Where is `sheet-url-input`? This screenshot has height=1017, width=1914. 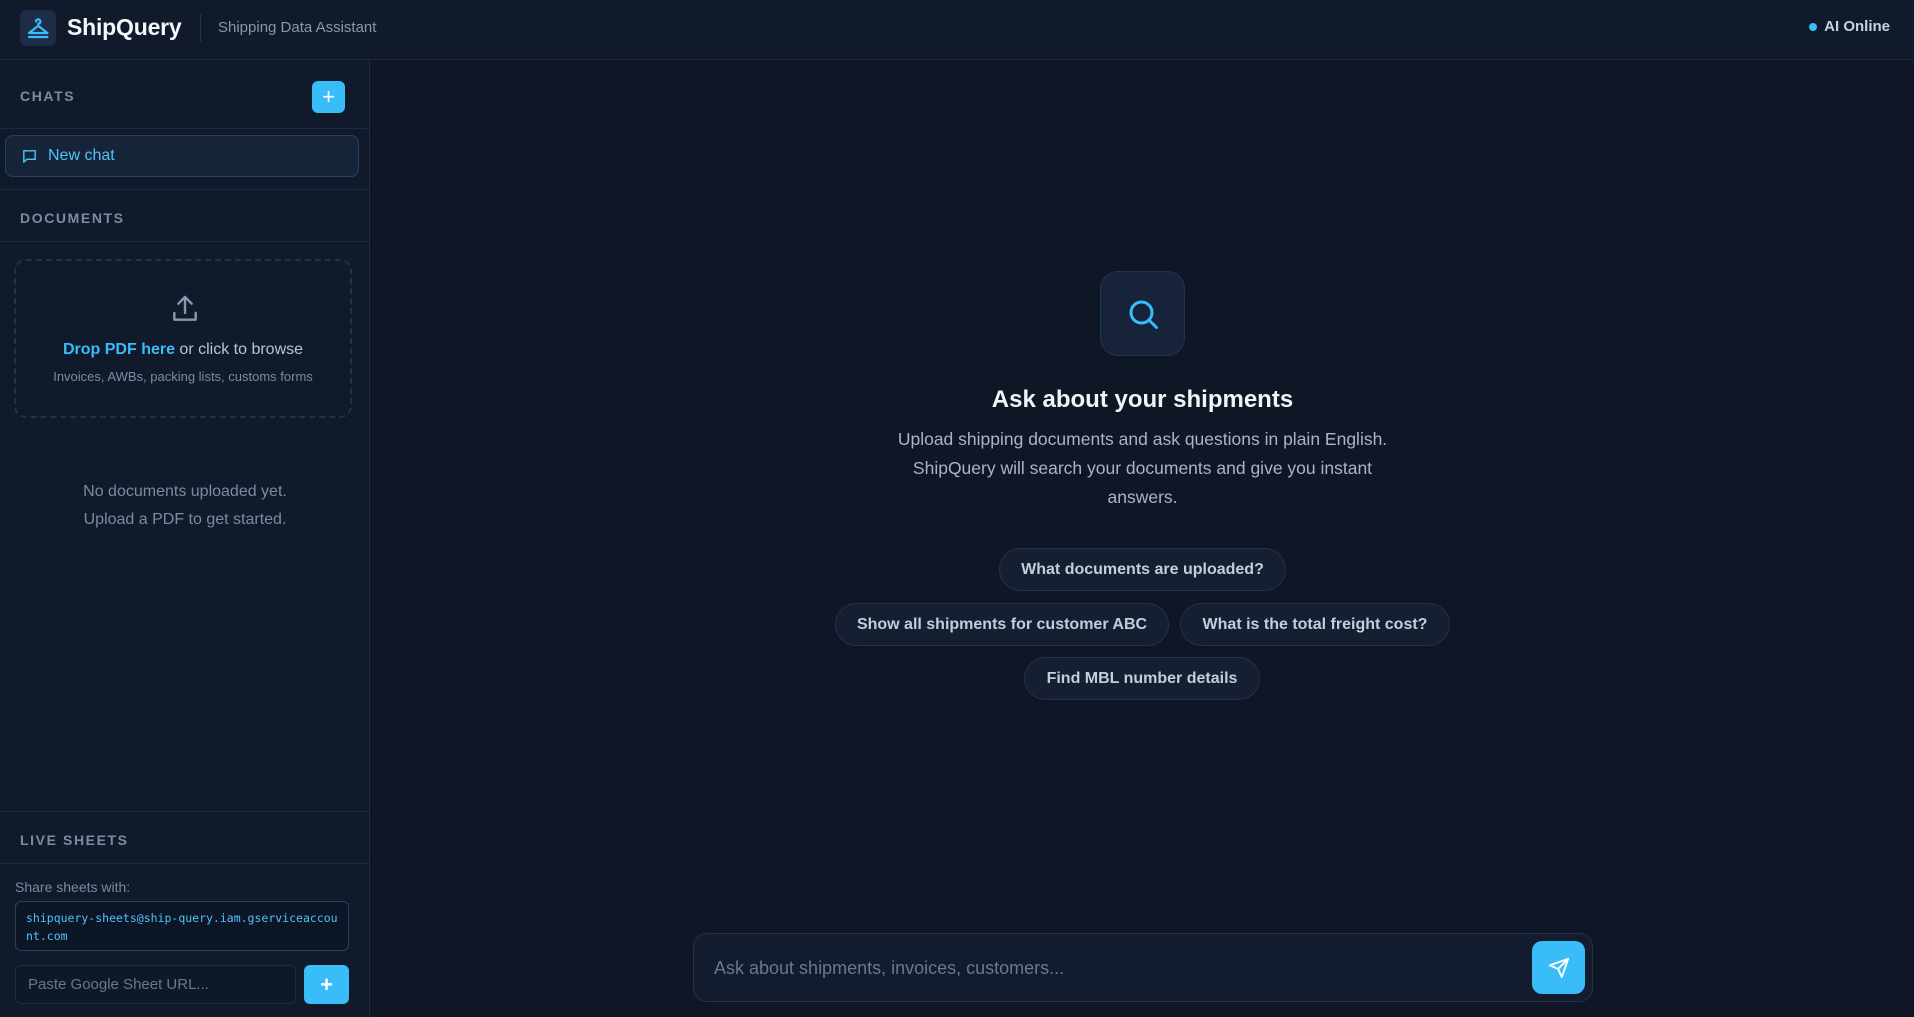
sheet-url-input is located at coordinates (155, 984).